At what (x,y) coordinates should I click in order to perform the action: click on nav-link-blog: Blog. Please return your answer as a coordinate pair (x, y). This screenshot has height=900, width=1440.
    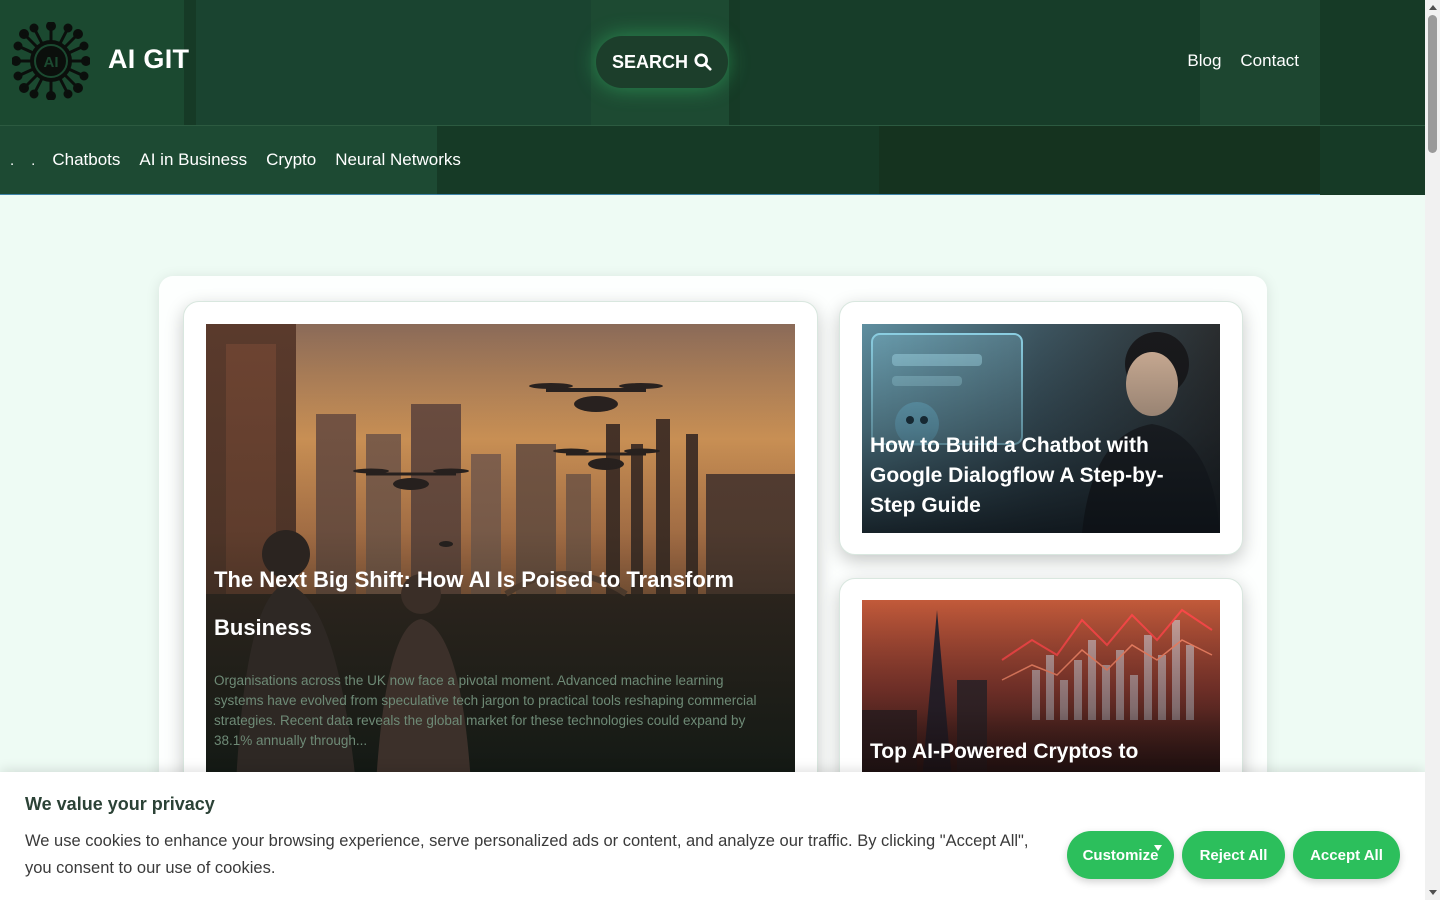
    Looking at the image, I should click on (1204, 61).